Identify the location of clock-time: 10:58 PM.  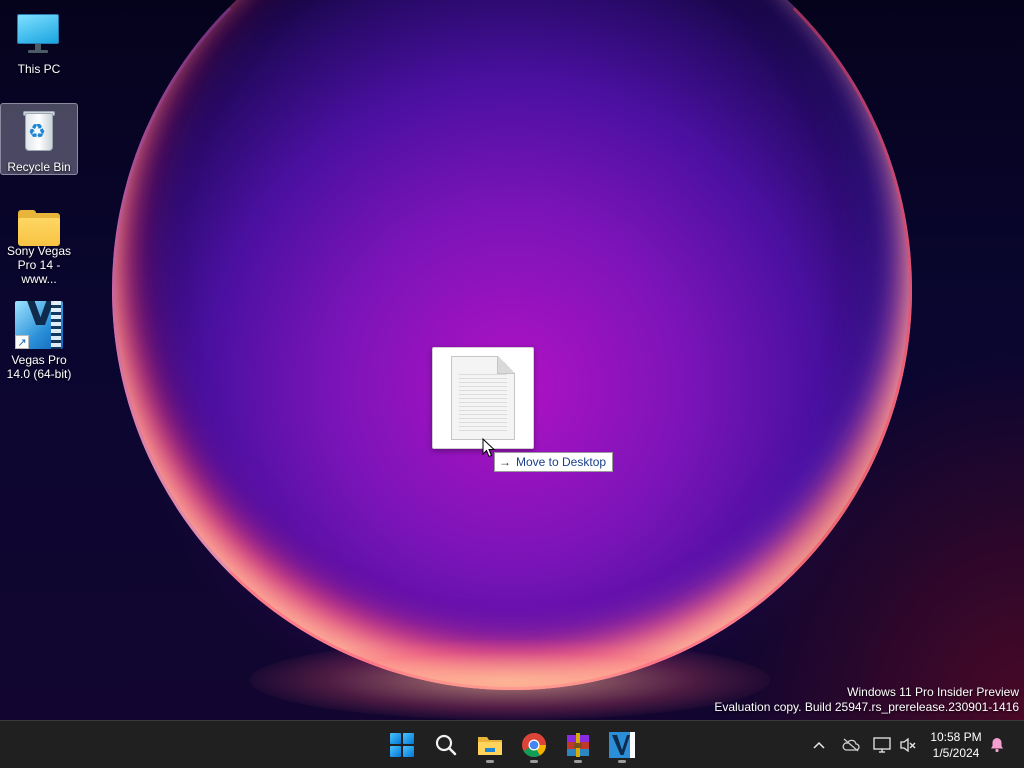
(956, 737).